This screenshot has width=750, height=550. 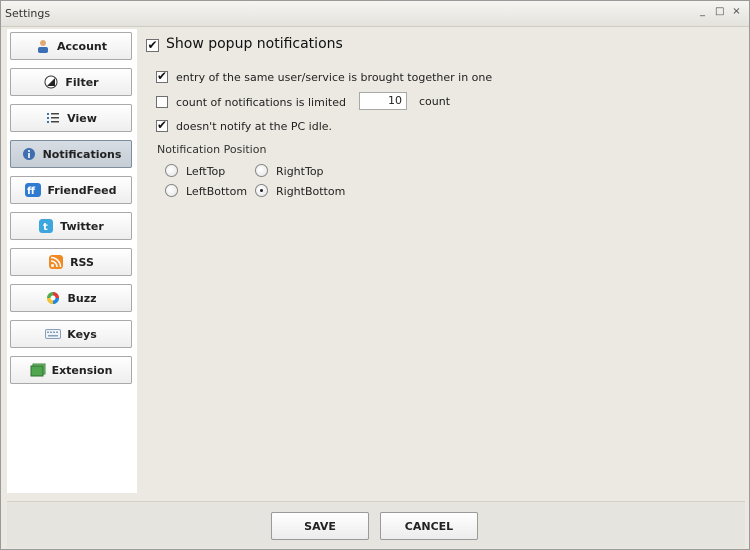 What do you see at coordinates (171, 190) in the screenshot?
I see `radio-leftbottom` at bounding box center [171, 190].